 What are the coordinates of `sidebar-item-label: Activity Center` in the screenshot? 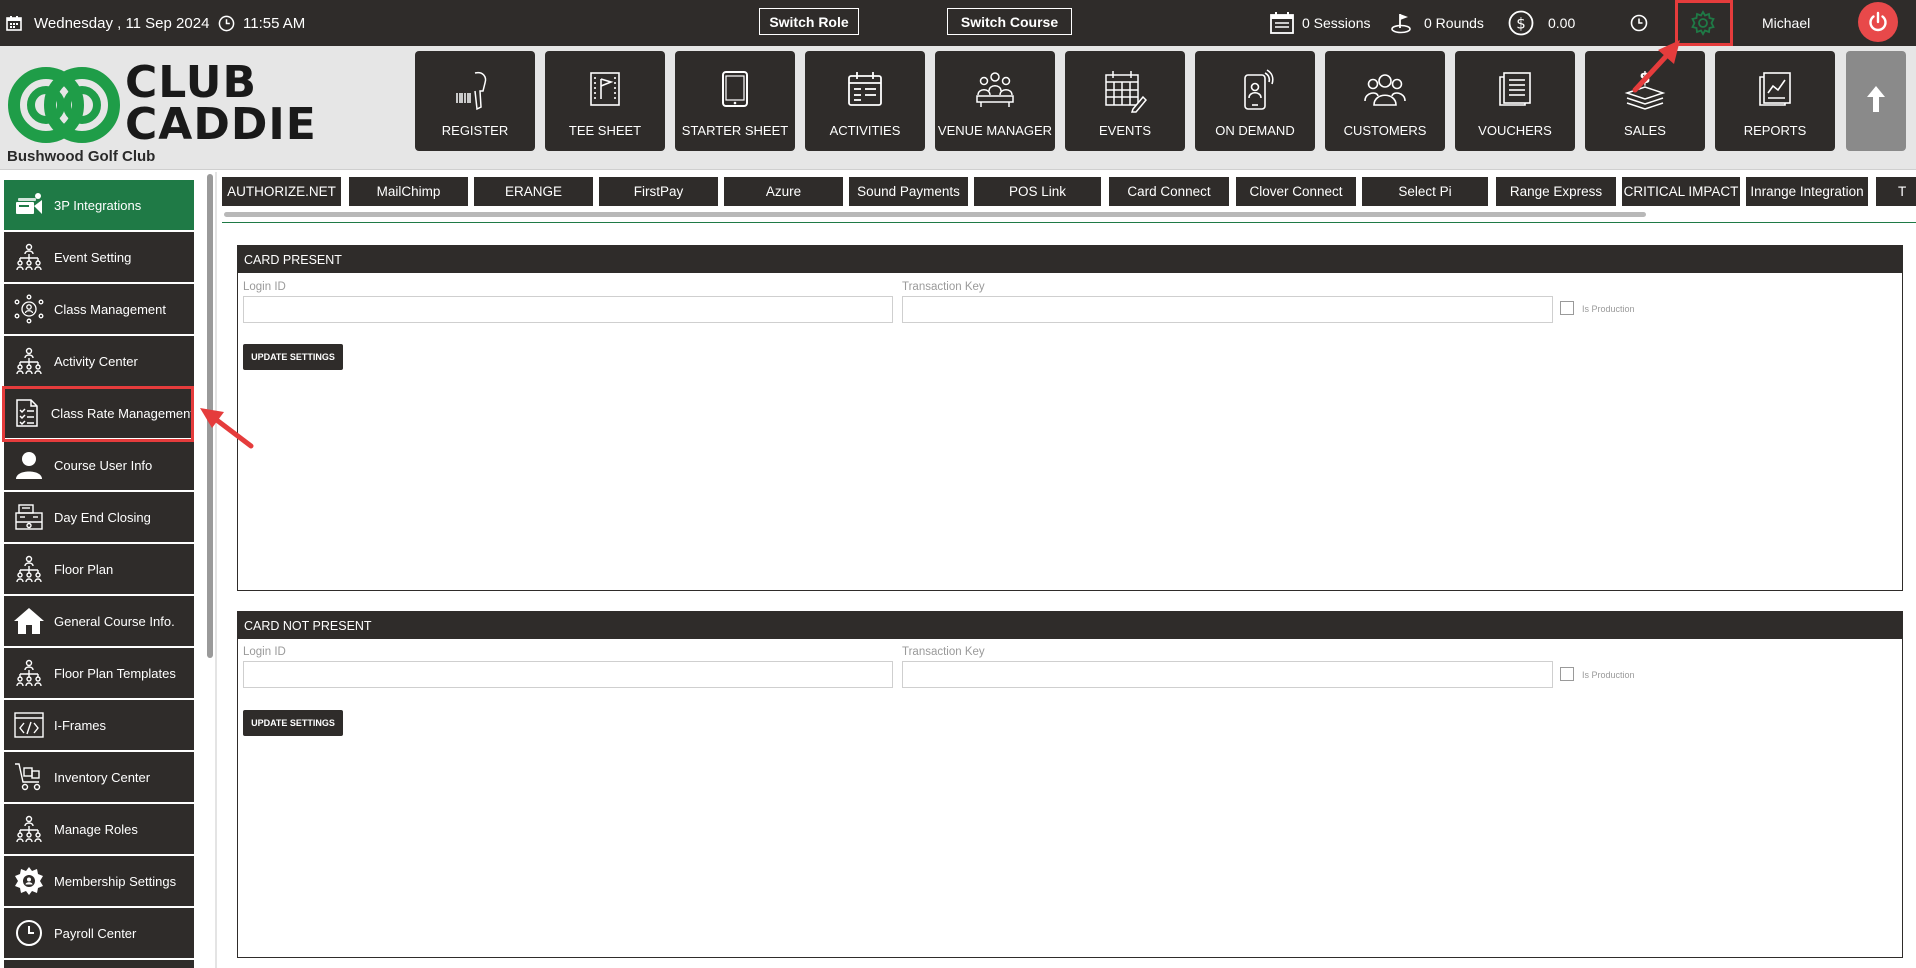 It's located at (96, 361).